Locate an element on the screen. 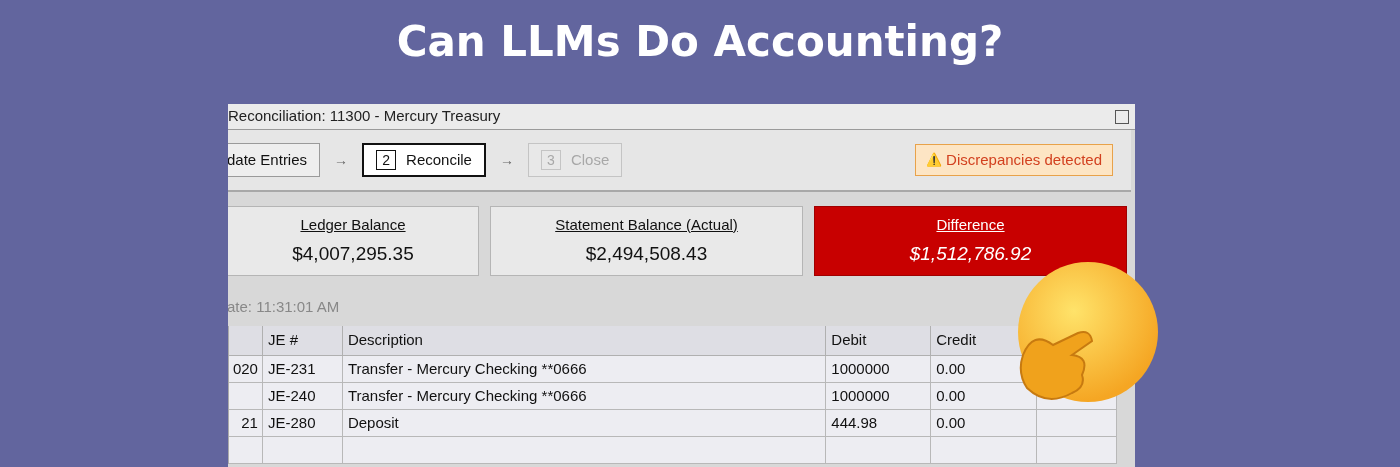 The image size is (1400, 467). table-cell-text: 21 is located at coordinates (249, 422).